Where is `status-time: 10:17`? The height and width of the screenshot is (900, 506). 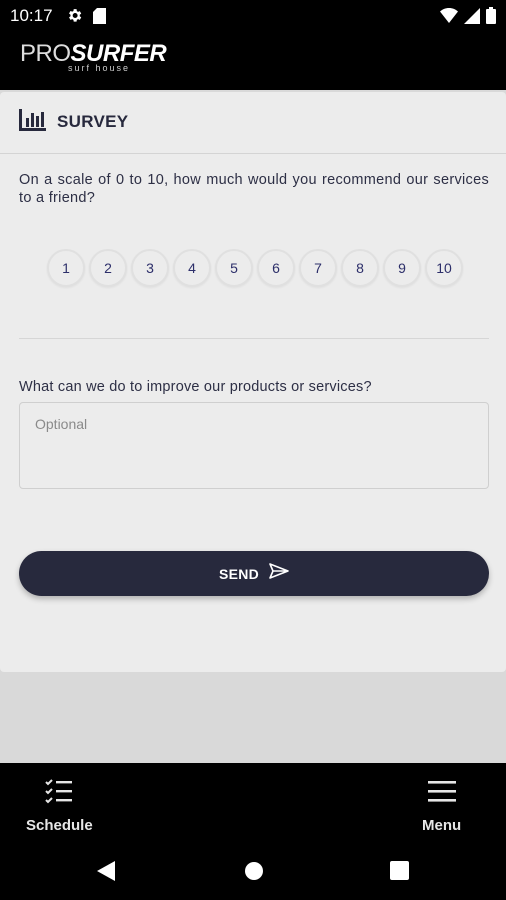
status-time: 10:17 is located at coordinates (31, 15).